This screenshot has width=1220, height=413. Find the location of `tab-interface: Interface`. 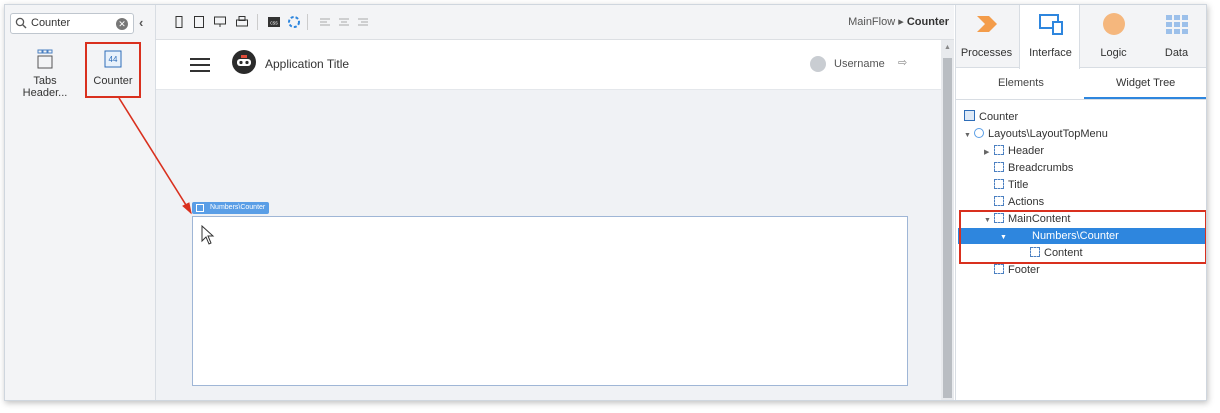

tab-interface: Interface is located at coordinates (1049, 37).